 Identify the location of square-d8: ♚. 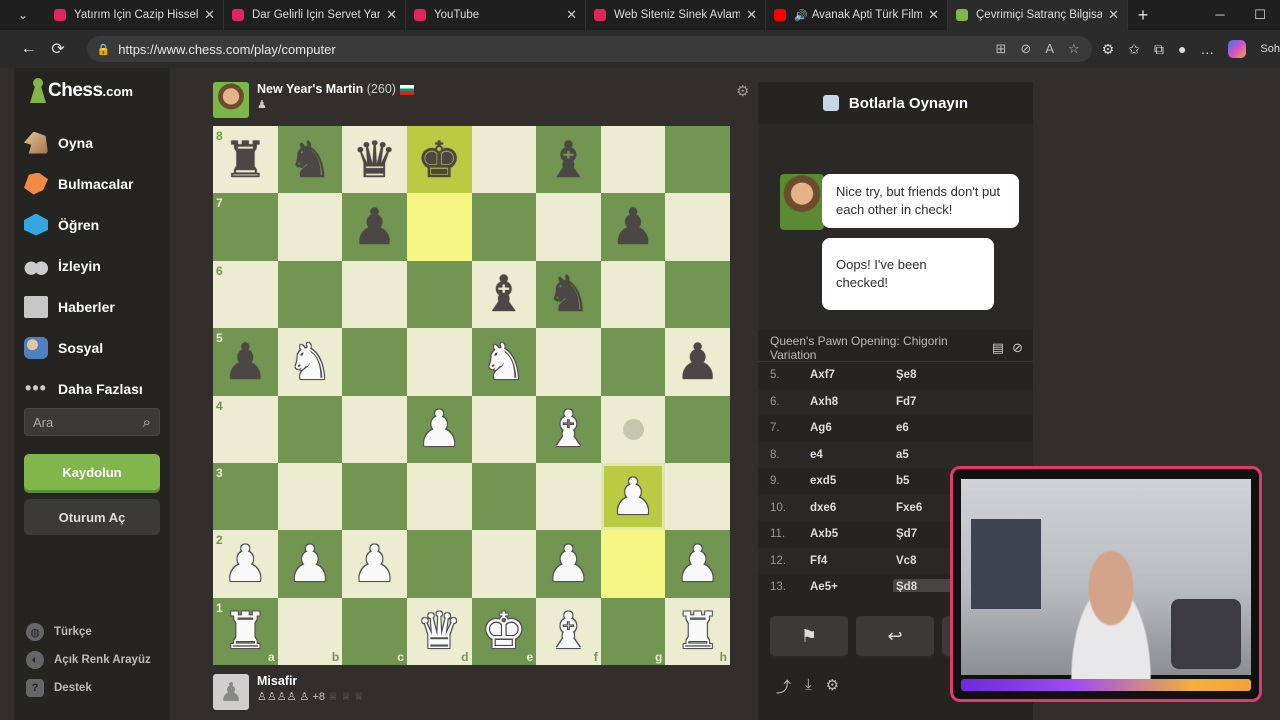
(439, 160).